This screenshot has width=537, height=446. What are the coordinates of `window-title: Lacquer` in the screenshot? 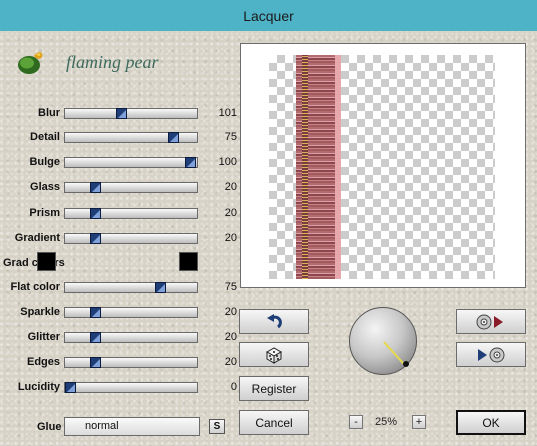 It's located at (268, 15).